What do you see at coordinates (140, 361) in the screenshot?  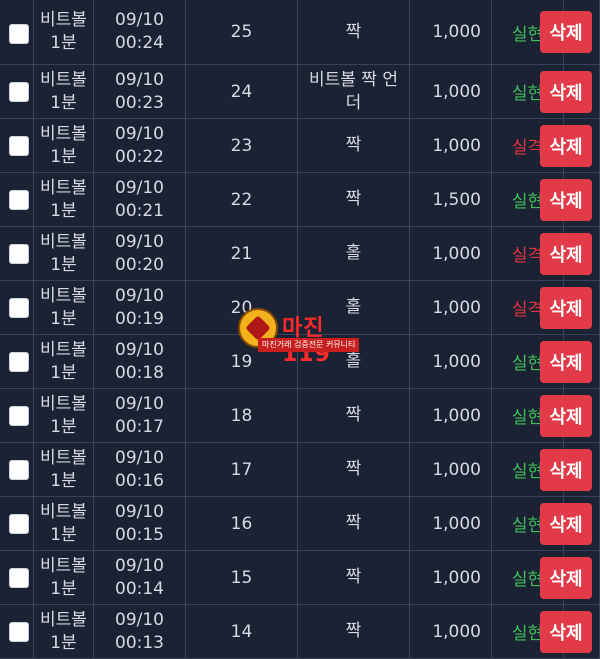 I see `bet-time: 09/10 00:18` at bounding box center [140, 361].